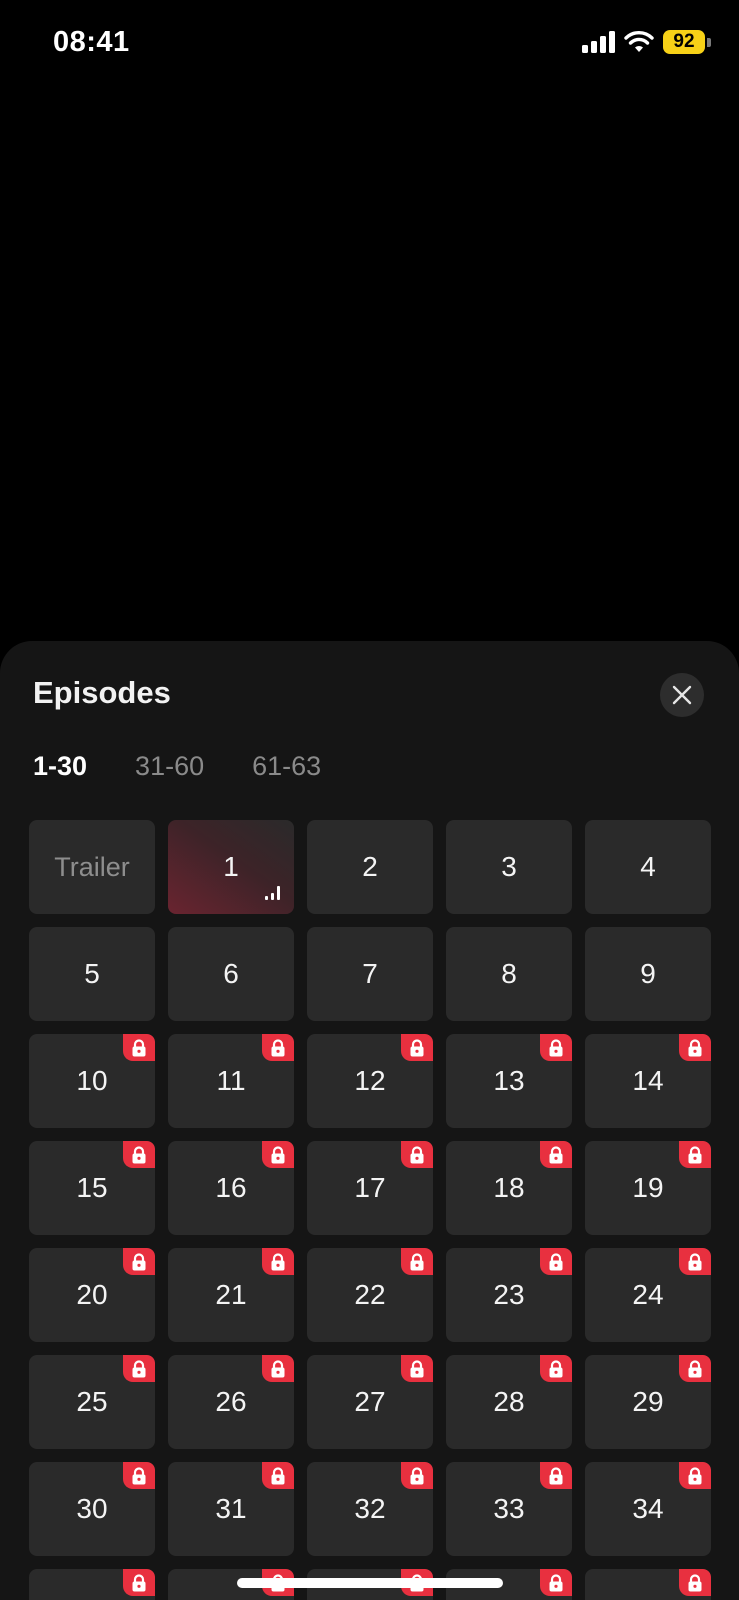 This screenshot has height=1600, width=739. What do you see at coordinates (648, 1402) in the screenshot?
I see `episode-tile: 29` at bounding box center [648, 1402].